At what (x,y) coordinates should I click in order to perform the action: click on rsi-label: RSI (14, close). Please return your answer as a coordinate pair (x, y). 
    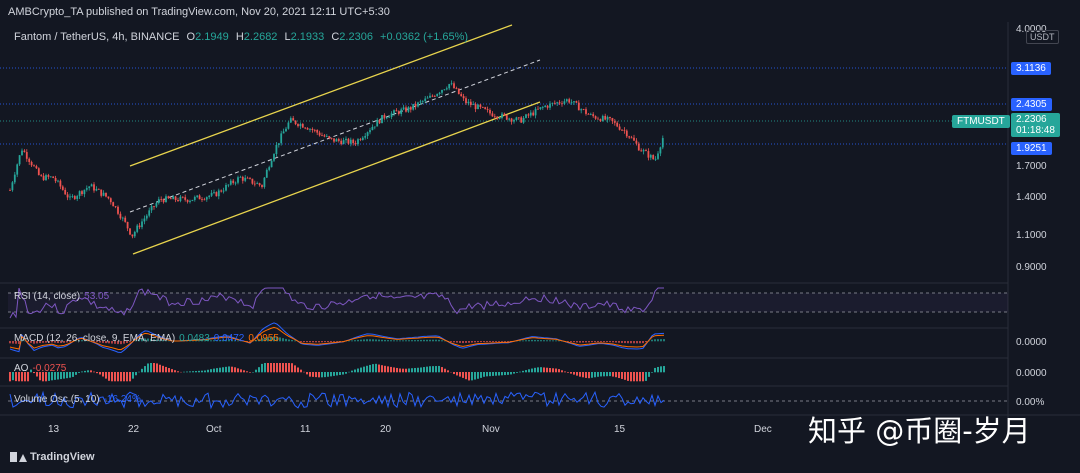
    Looking at the image, I should click on (47, 296).